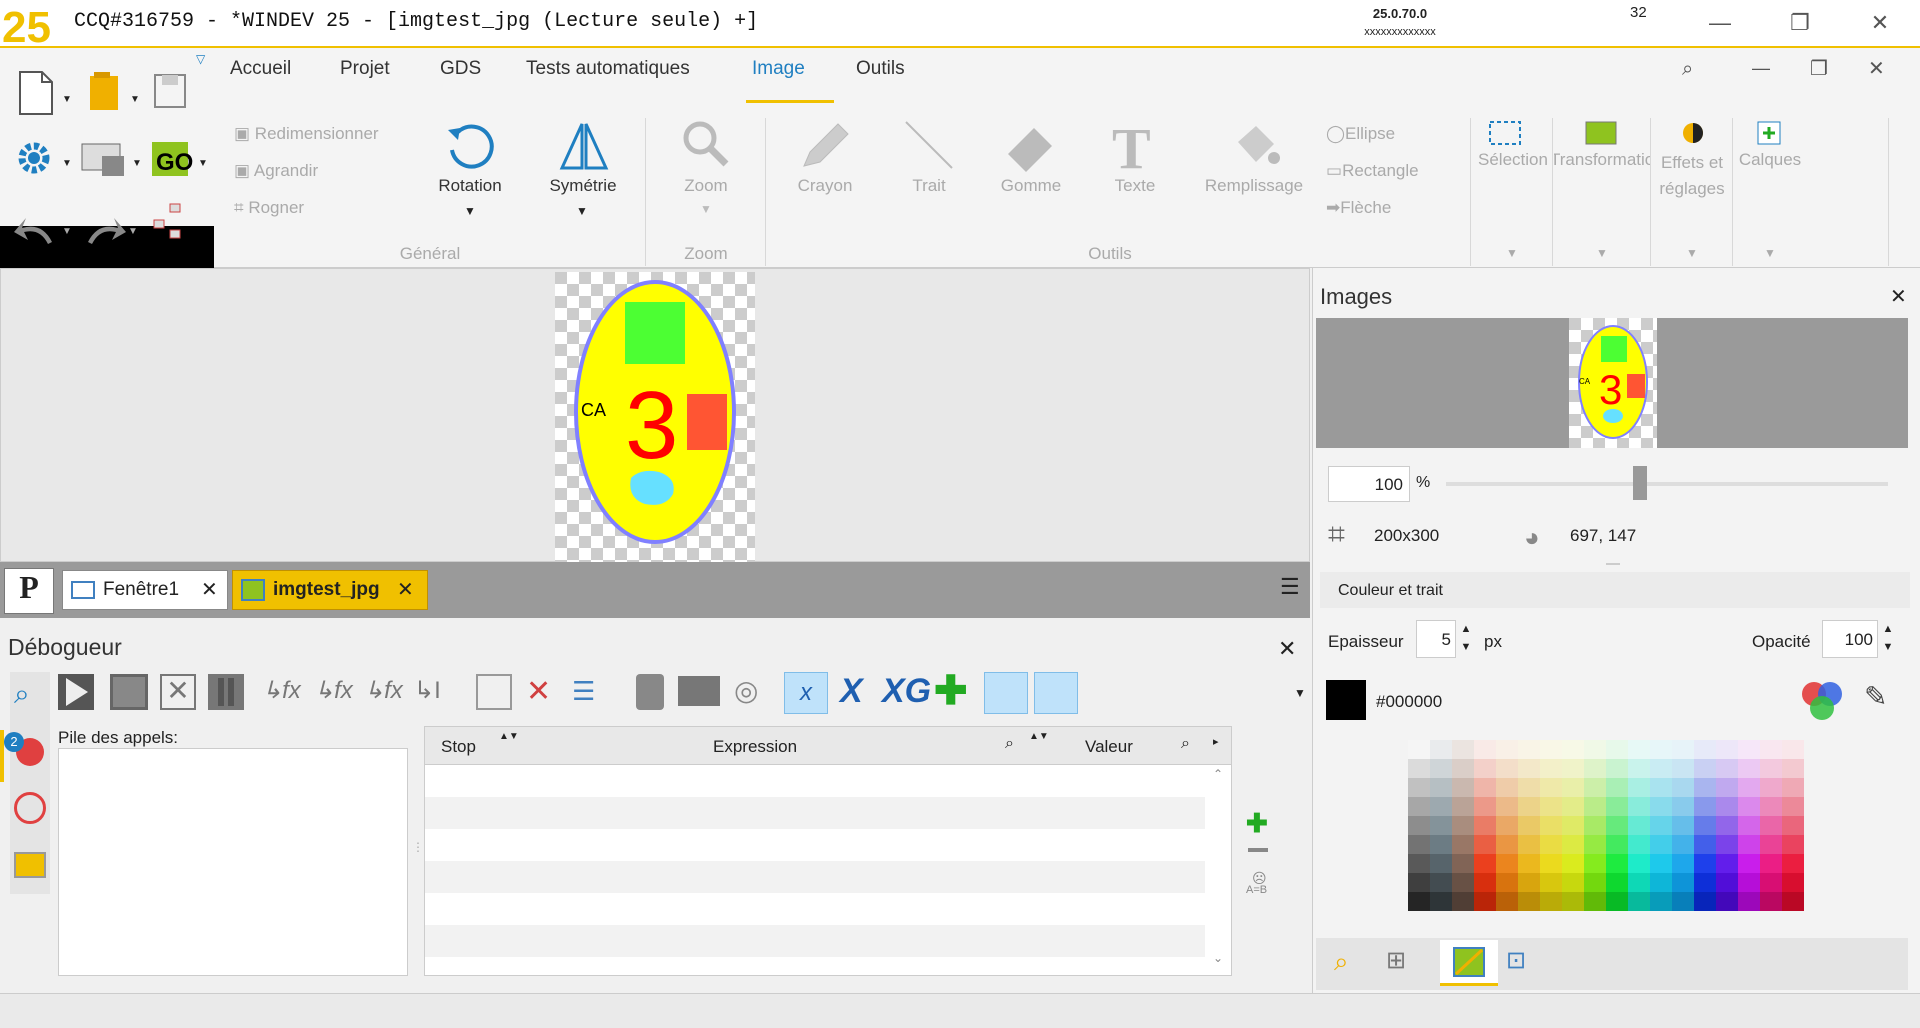 This screenshot has width=1920, height=1028. I want to click on tab-outils: Outils, so click(880, 69).